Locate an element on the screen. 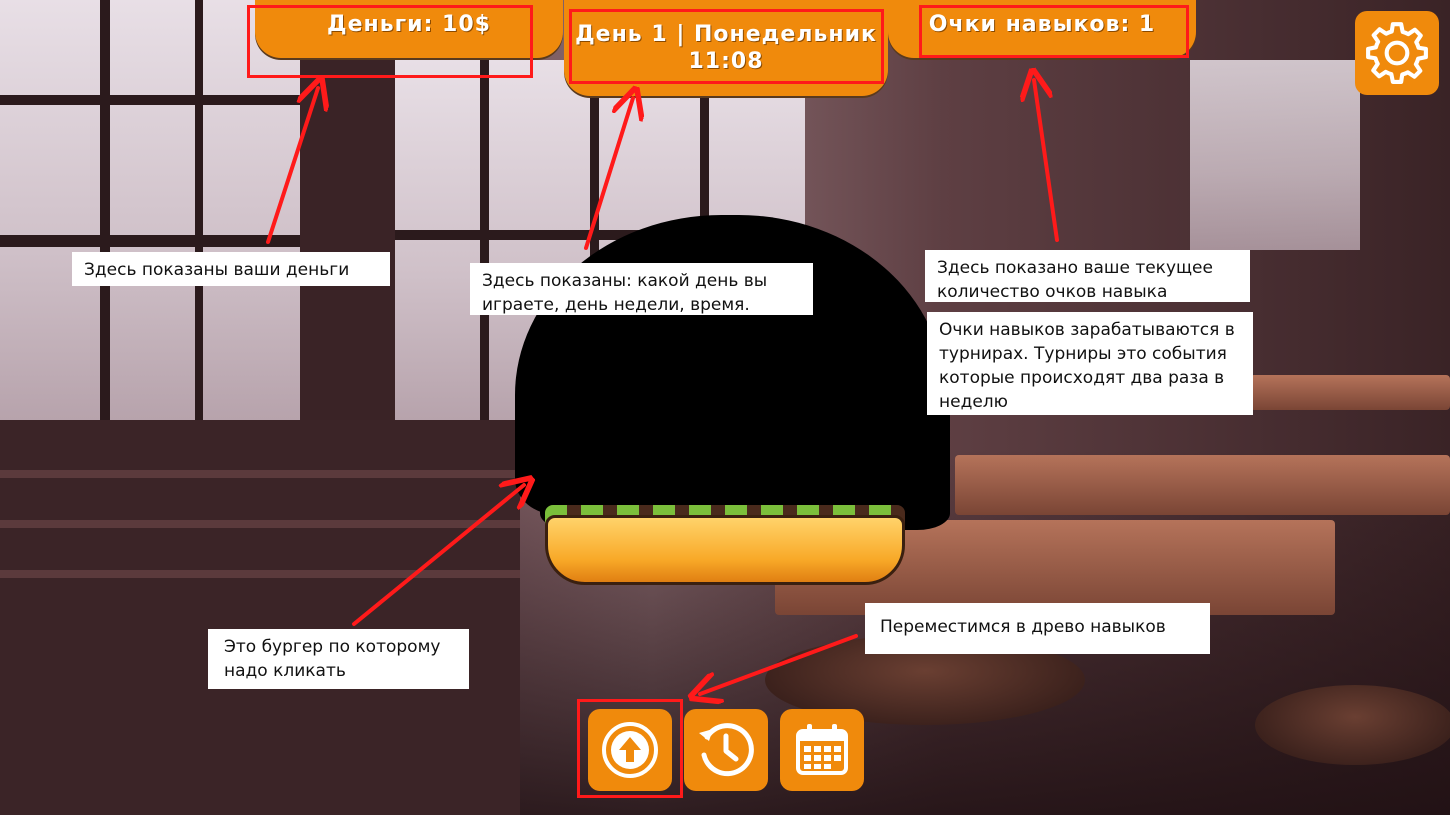  calendar-button is located at coordinates (822, 750).